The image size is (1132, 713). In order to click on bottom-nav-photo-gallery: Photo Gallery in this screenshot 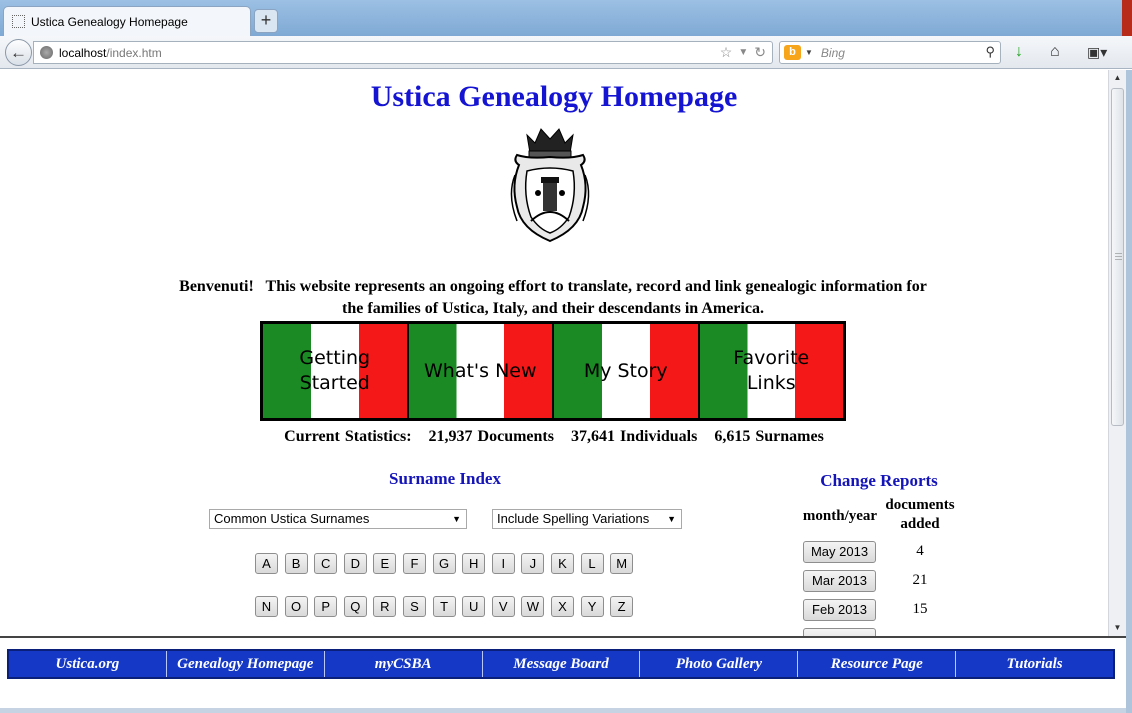, I will do `click(719, 664)`.